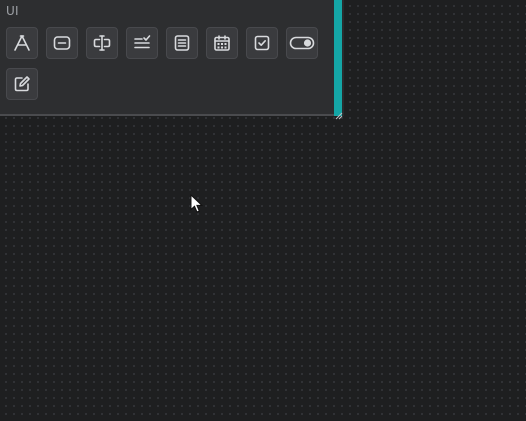 The image size is (526, 421). I want to click on date-picker-tool-button, so click(222, 43).